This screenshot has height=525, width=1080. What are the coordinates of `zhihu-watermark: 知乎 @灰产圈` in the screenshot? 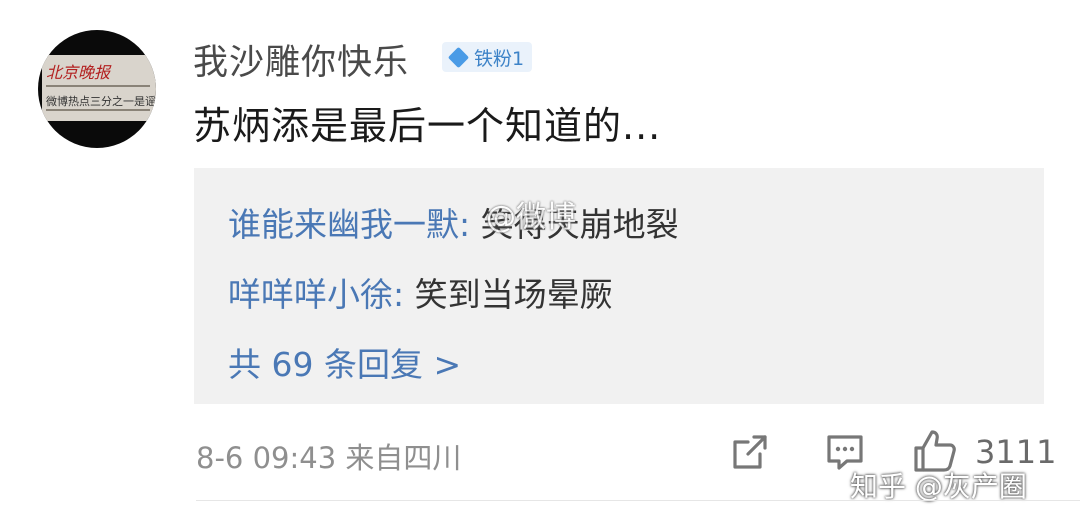 It's located at (938, 486).